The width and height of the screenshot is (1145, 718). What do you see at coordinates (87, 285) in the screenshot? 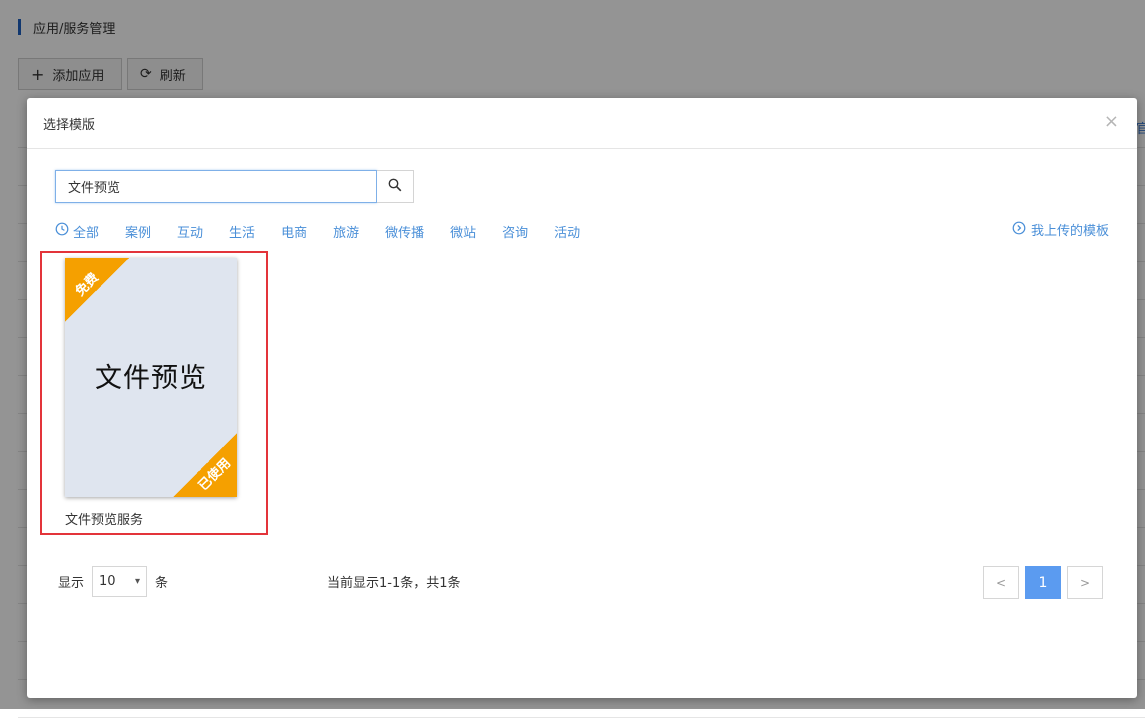
I see `price-badge: 免费` at bounding box center [87, 285].